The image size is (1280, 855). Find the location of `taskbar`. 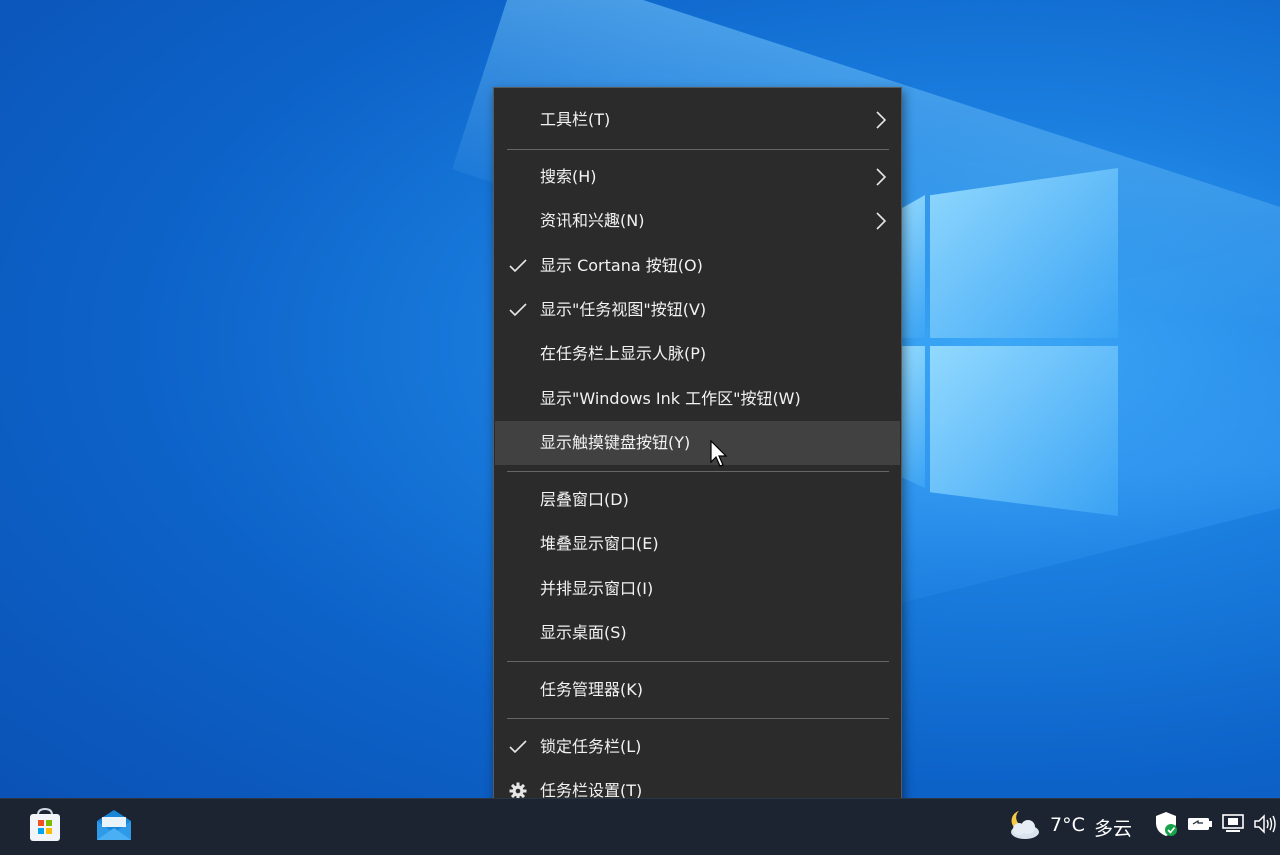

taskbar is located at coordinates (640, 826).